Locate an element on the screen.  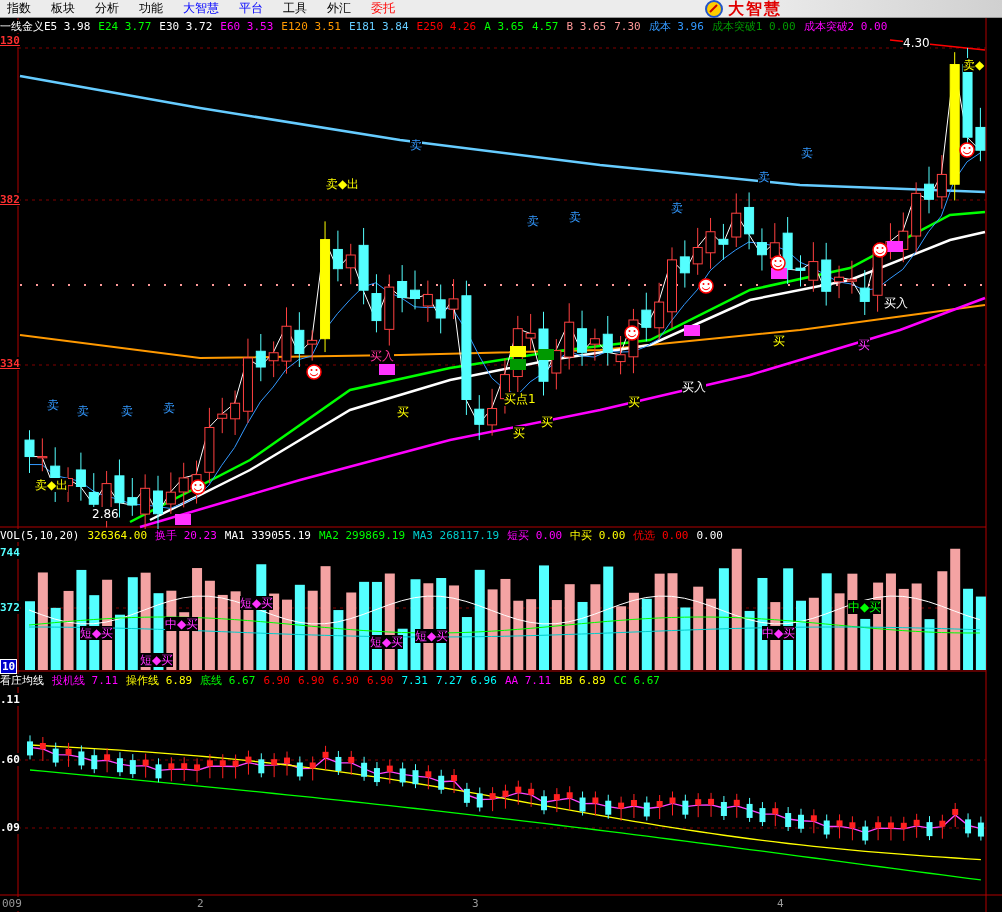
menu-item: 功能 is located at coordinates (150, 8).